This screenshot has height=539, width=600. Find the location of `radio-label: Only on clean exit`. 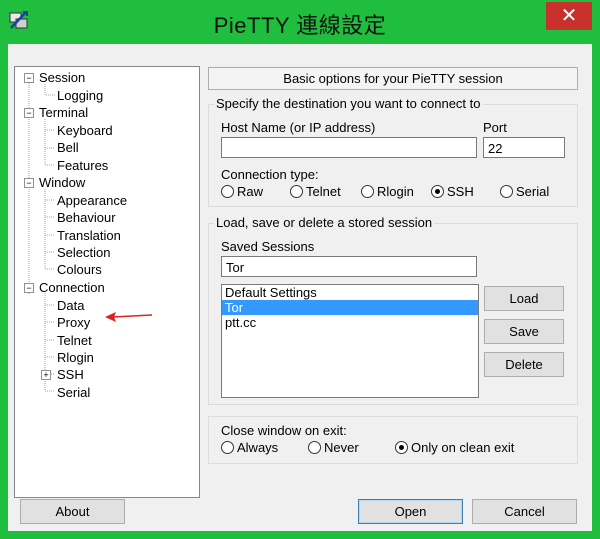

radio-label: Only on clean exit is located at coordinates (463, 447).